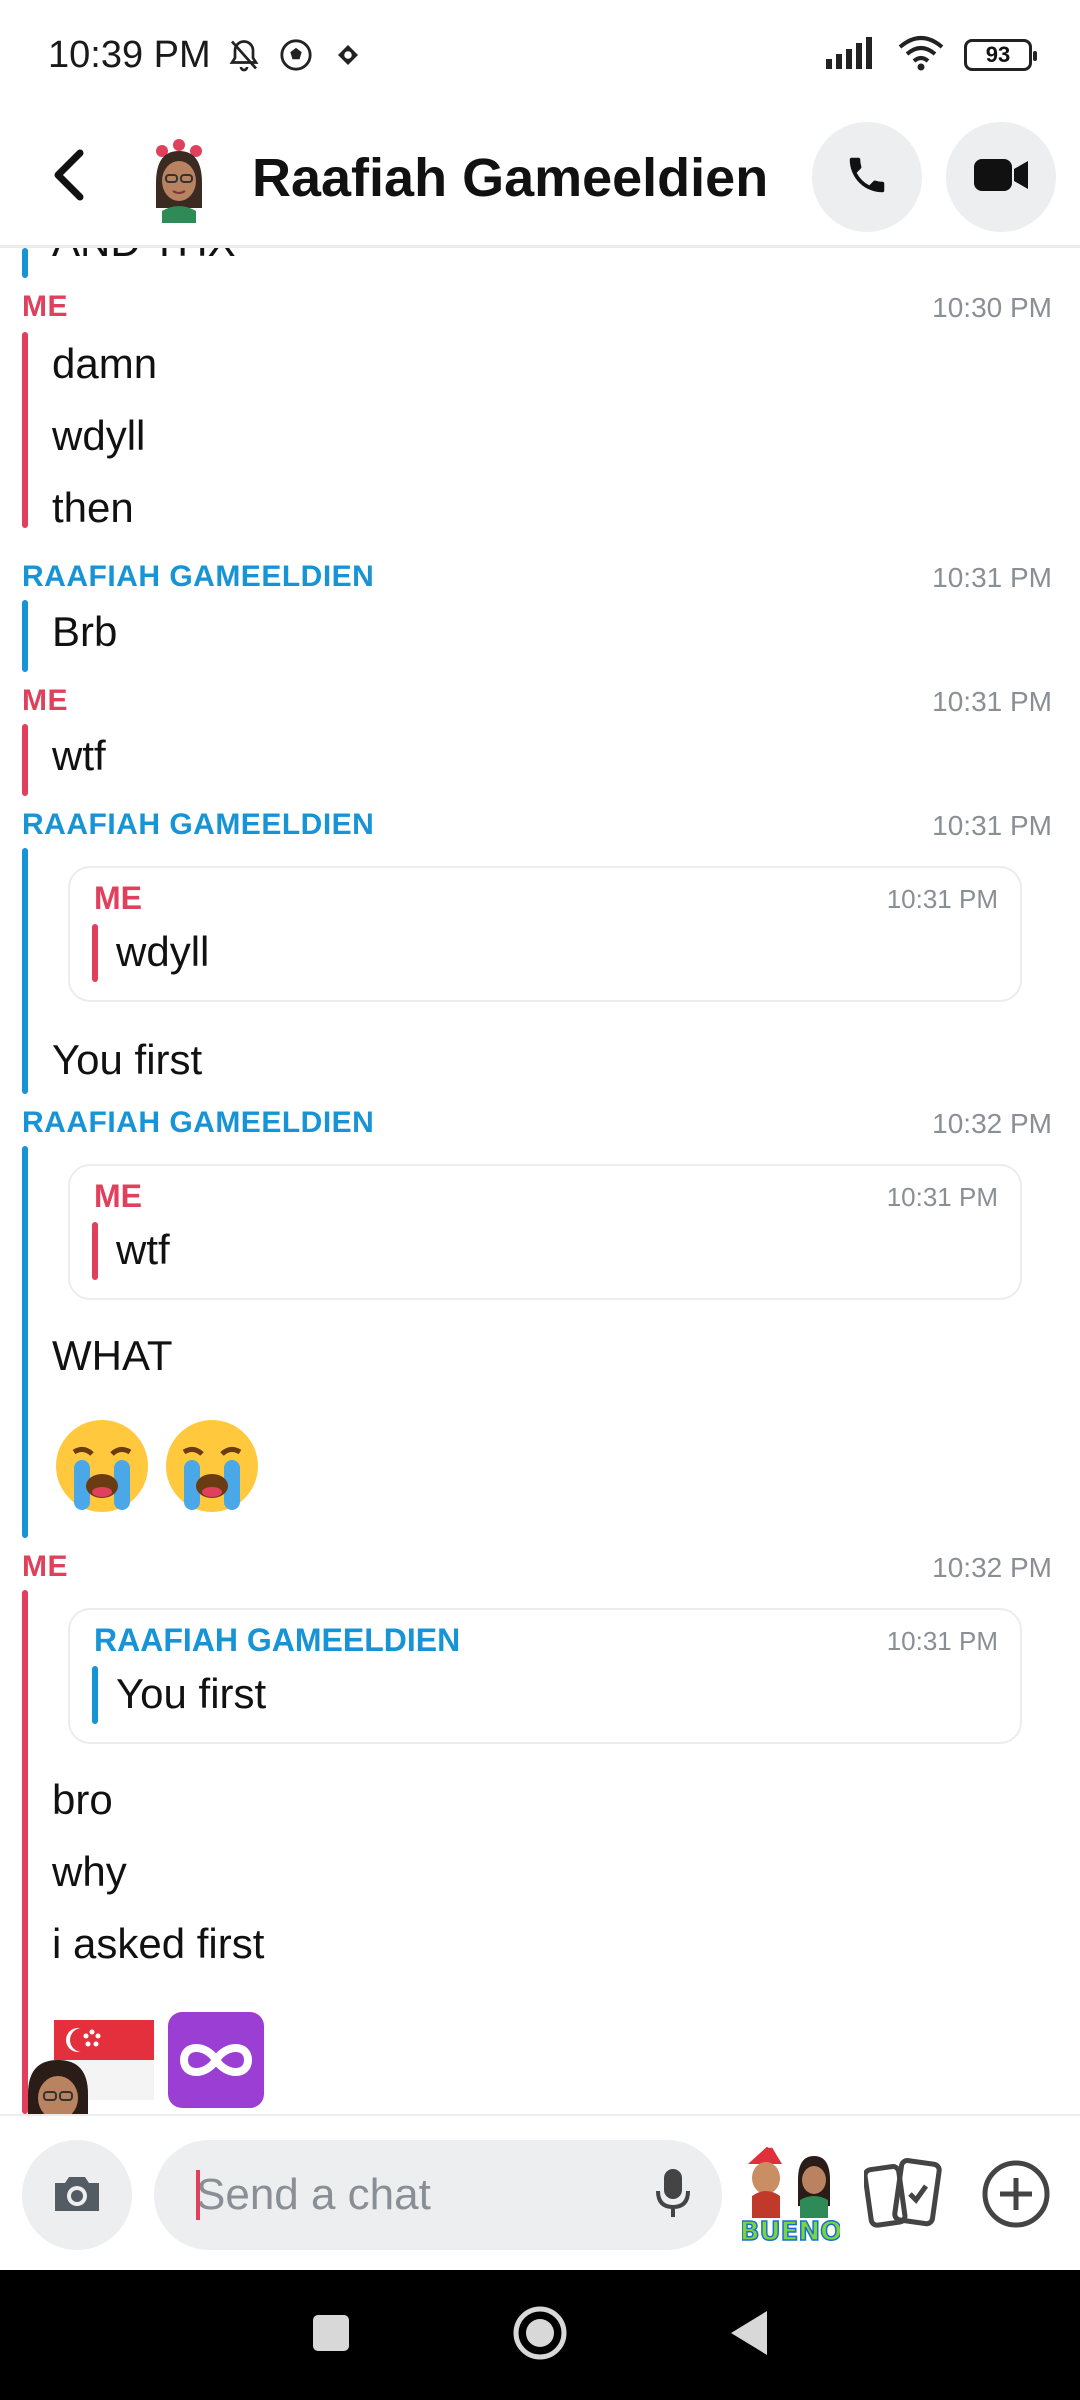  What do you see at coordinates (191, 1693) in the screenshot?
I see `quoted-text: You first` at bounding box center [191, 1693].